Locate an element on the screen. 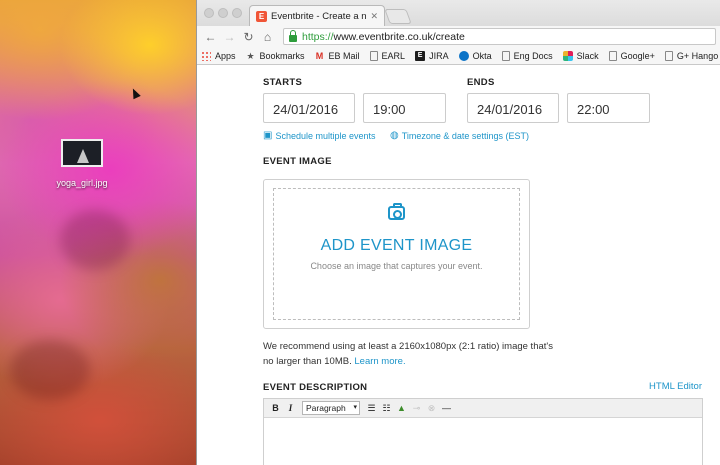 This screenshot has width=720, height=465. desktop-file-icon: yoga_girl.jpg is located at coordinates (82, 163).